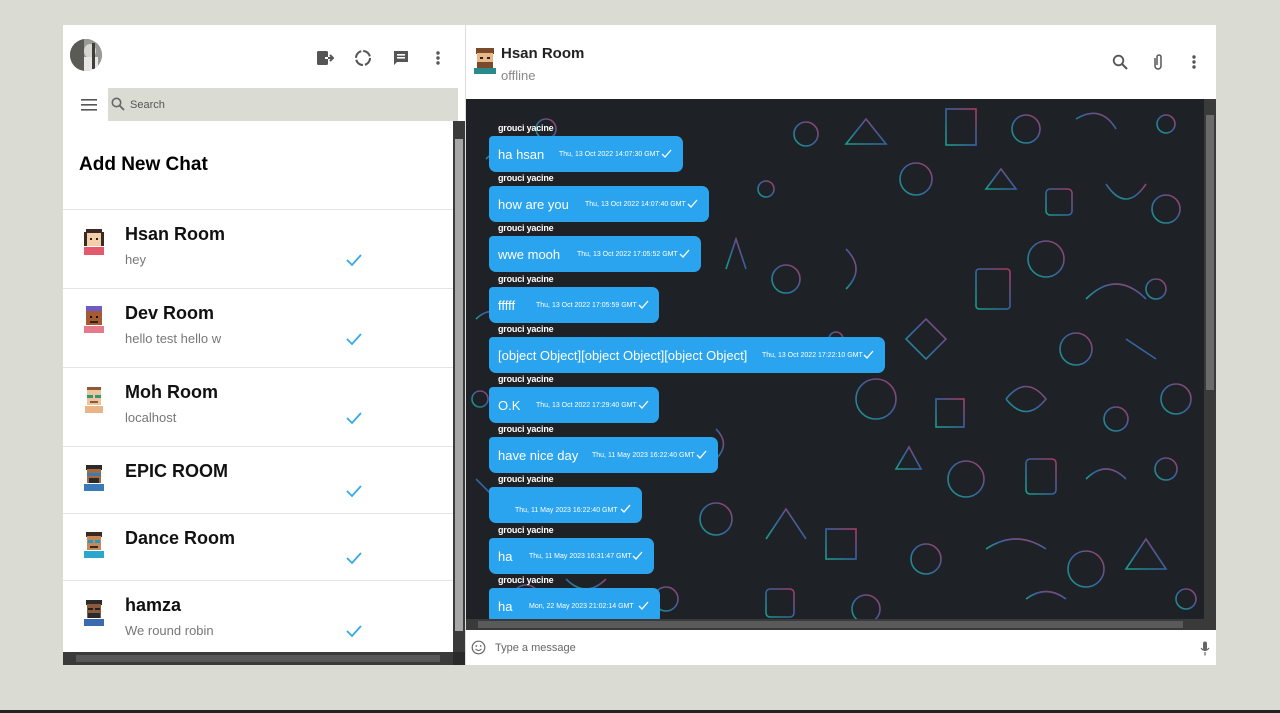 The width and height of the screenshot is (1280, 713). I want to click on message-text: wwe mooh, so click(529, 254).